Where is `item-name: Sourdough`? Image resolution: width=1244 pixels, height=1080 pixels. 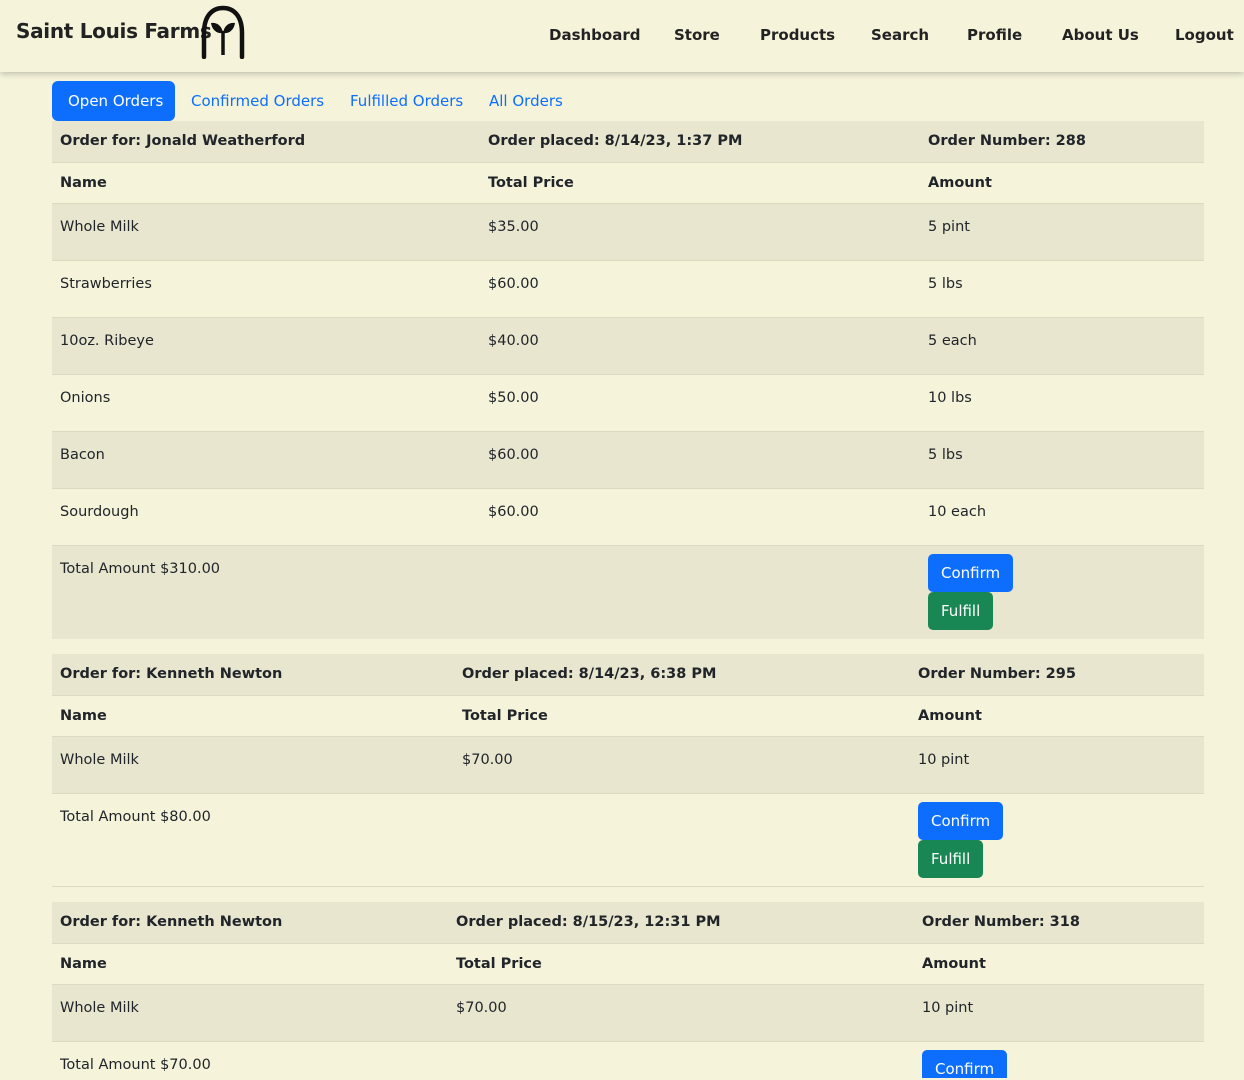
item-name: Sourdough is located at coordinates (99, 512).